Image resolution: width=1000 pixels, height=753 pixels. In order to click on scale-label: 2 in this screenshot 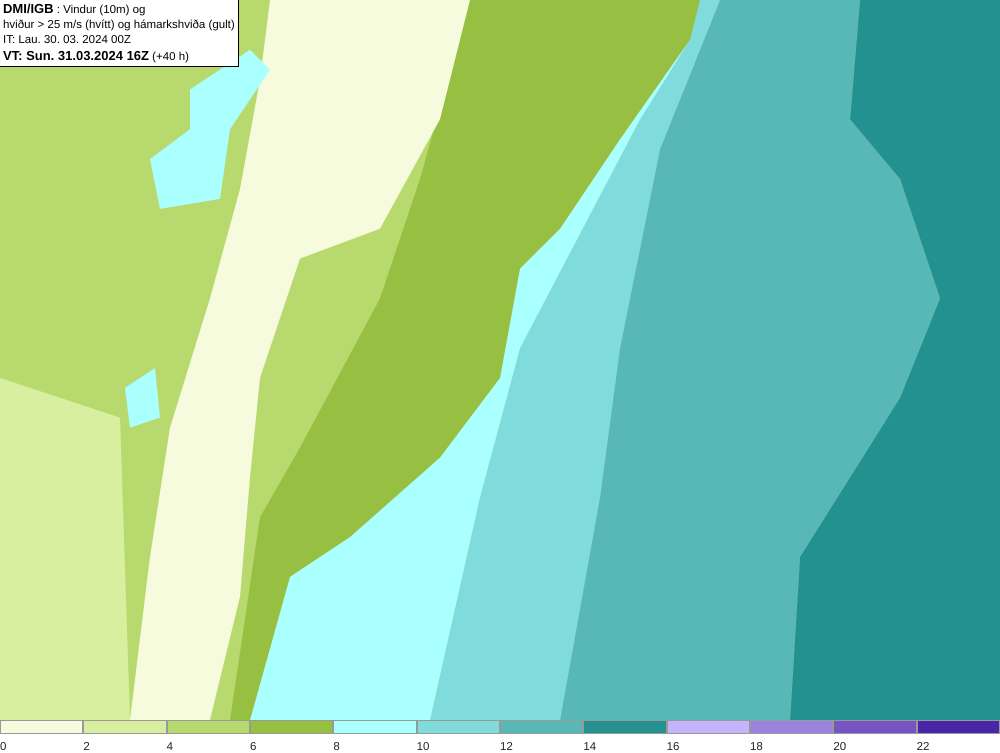, I will do `click(86, 746)`.